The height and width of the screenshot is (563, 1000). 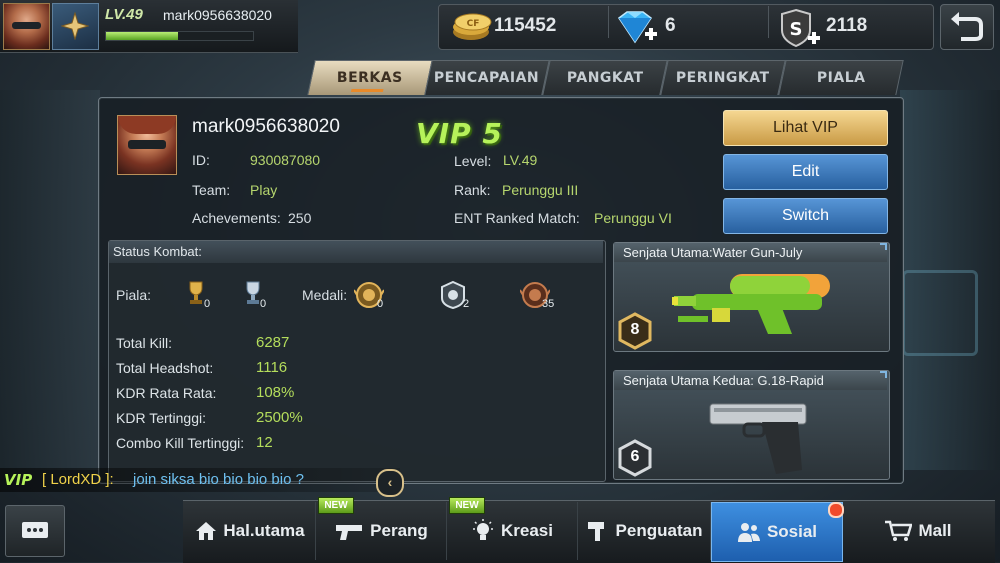 I want to click on profile-name: mark0956638020, so click(x=266, y=126).